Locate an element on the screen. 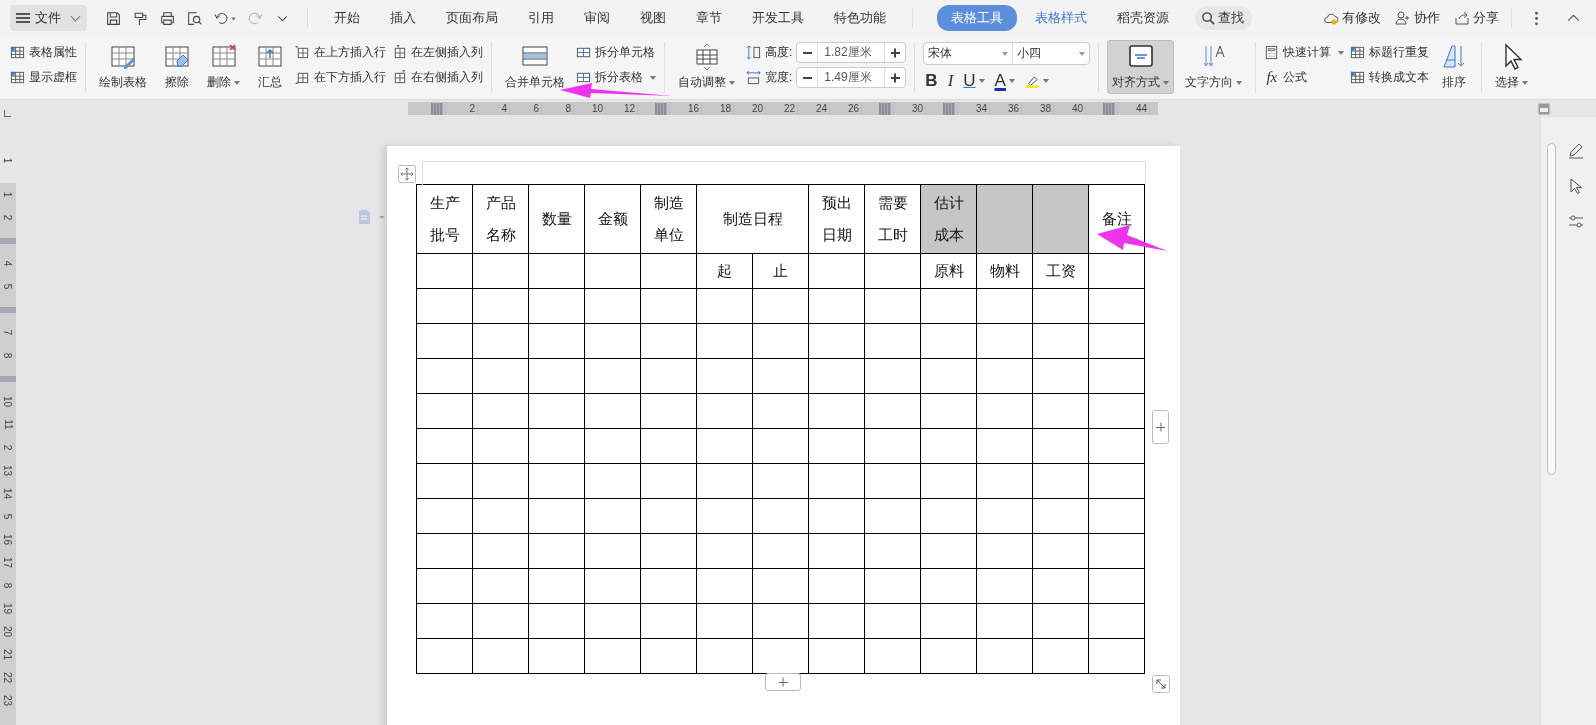 This screenshot has height=725, width=1596. sort-button: 排序 is located at coordinates (1454, 67).